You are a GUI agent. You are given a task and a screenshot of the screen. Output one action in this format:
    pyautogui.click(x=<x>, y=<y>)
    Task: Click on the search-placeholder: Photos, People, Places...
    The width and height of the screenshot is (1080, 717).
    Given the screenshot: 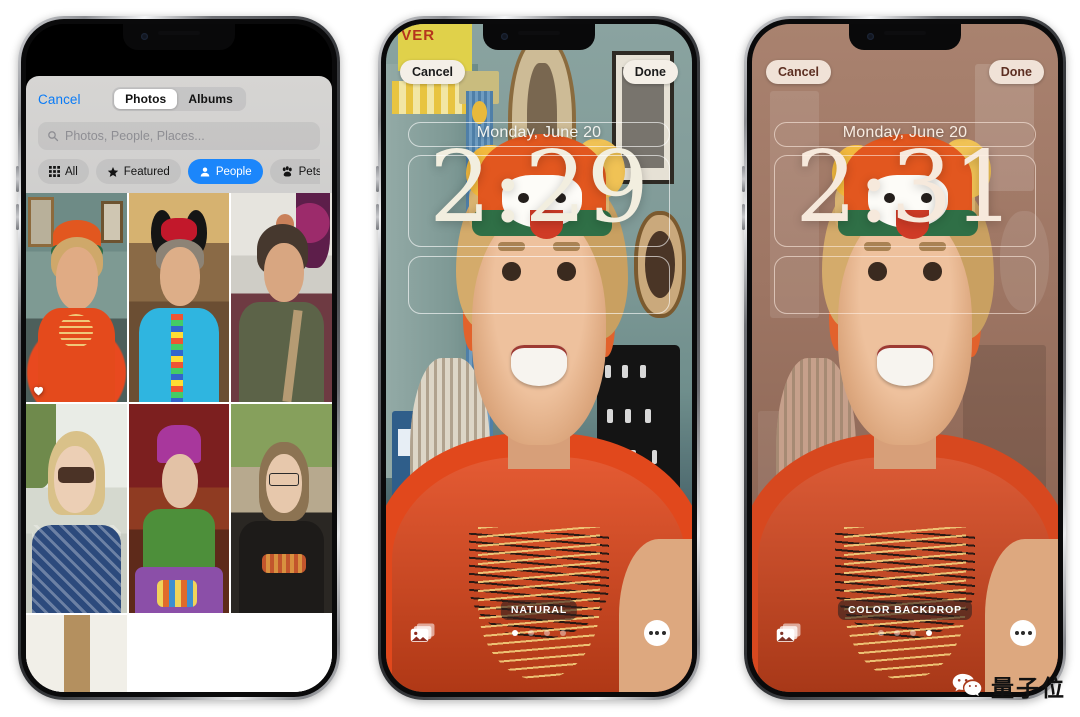 What is the action you would take?
    pyautogui.click(x=135, y=136)
    